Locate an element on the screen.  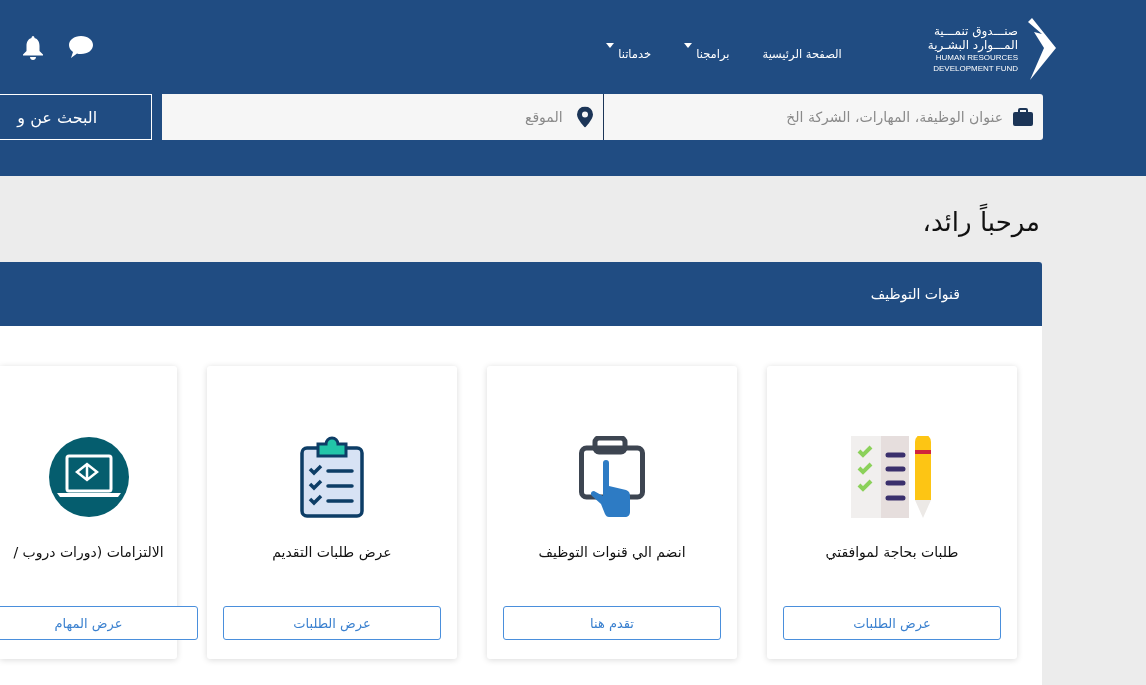
logo-text: HUMAN RESOURCES is located at coordinates (976, 58).